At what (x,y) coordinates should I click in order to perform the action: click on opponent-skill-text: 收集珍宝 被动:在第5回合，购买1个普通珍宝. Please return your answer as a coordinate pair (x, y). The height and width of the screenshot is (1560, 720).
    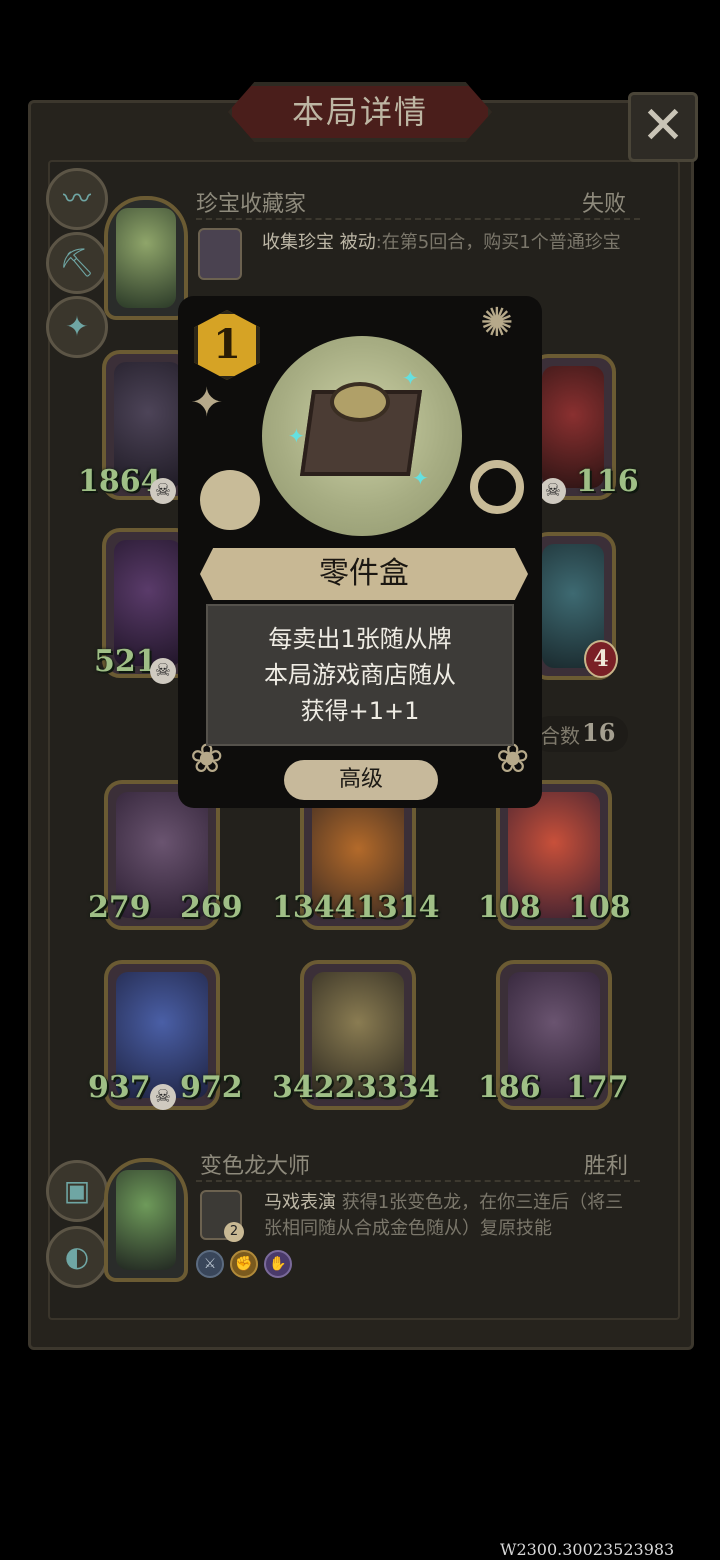
    Looking at the image, I should click on (452, 243).